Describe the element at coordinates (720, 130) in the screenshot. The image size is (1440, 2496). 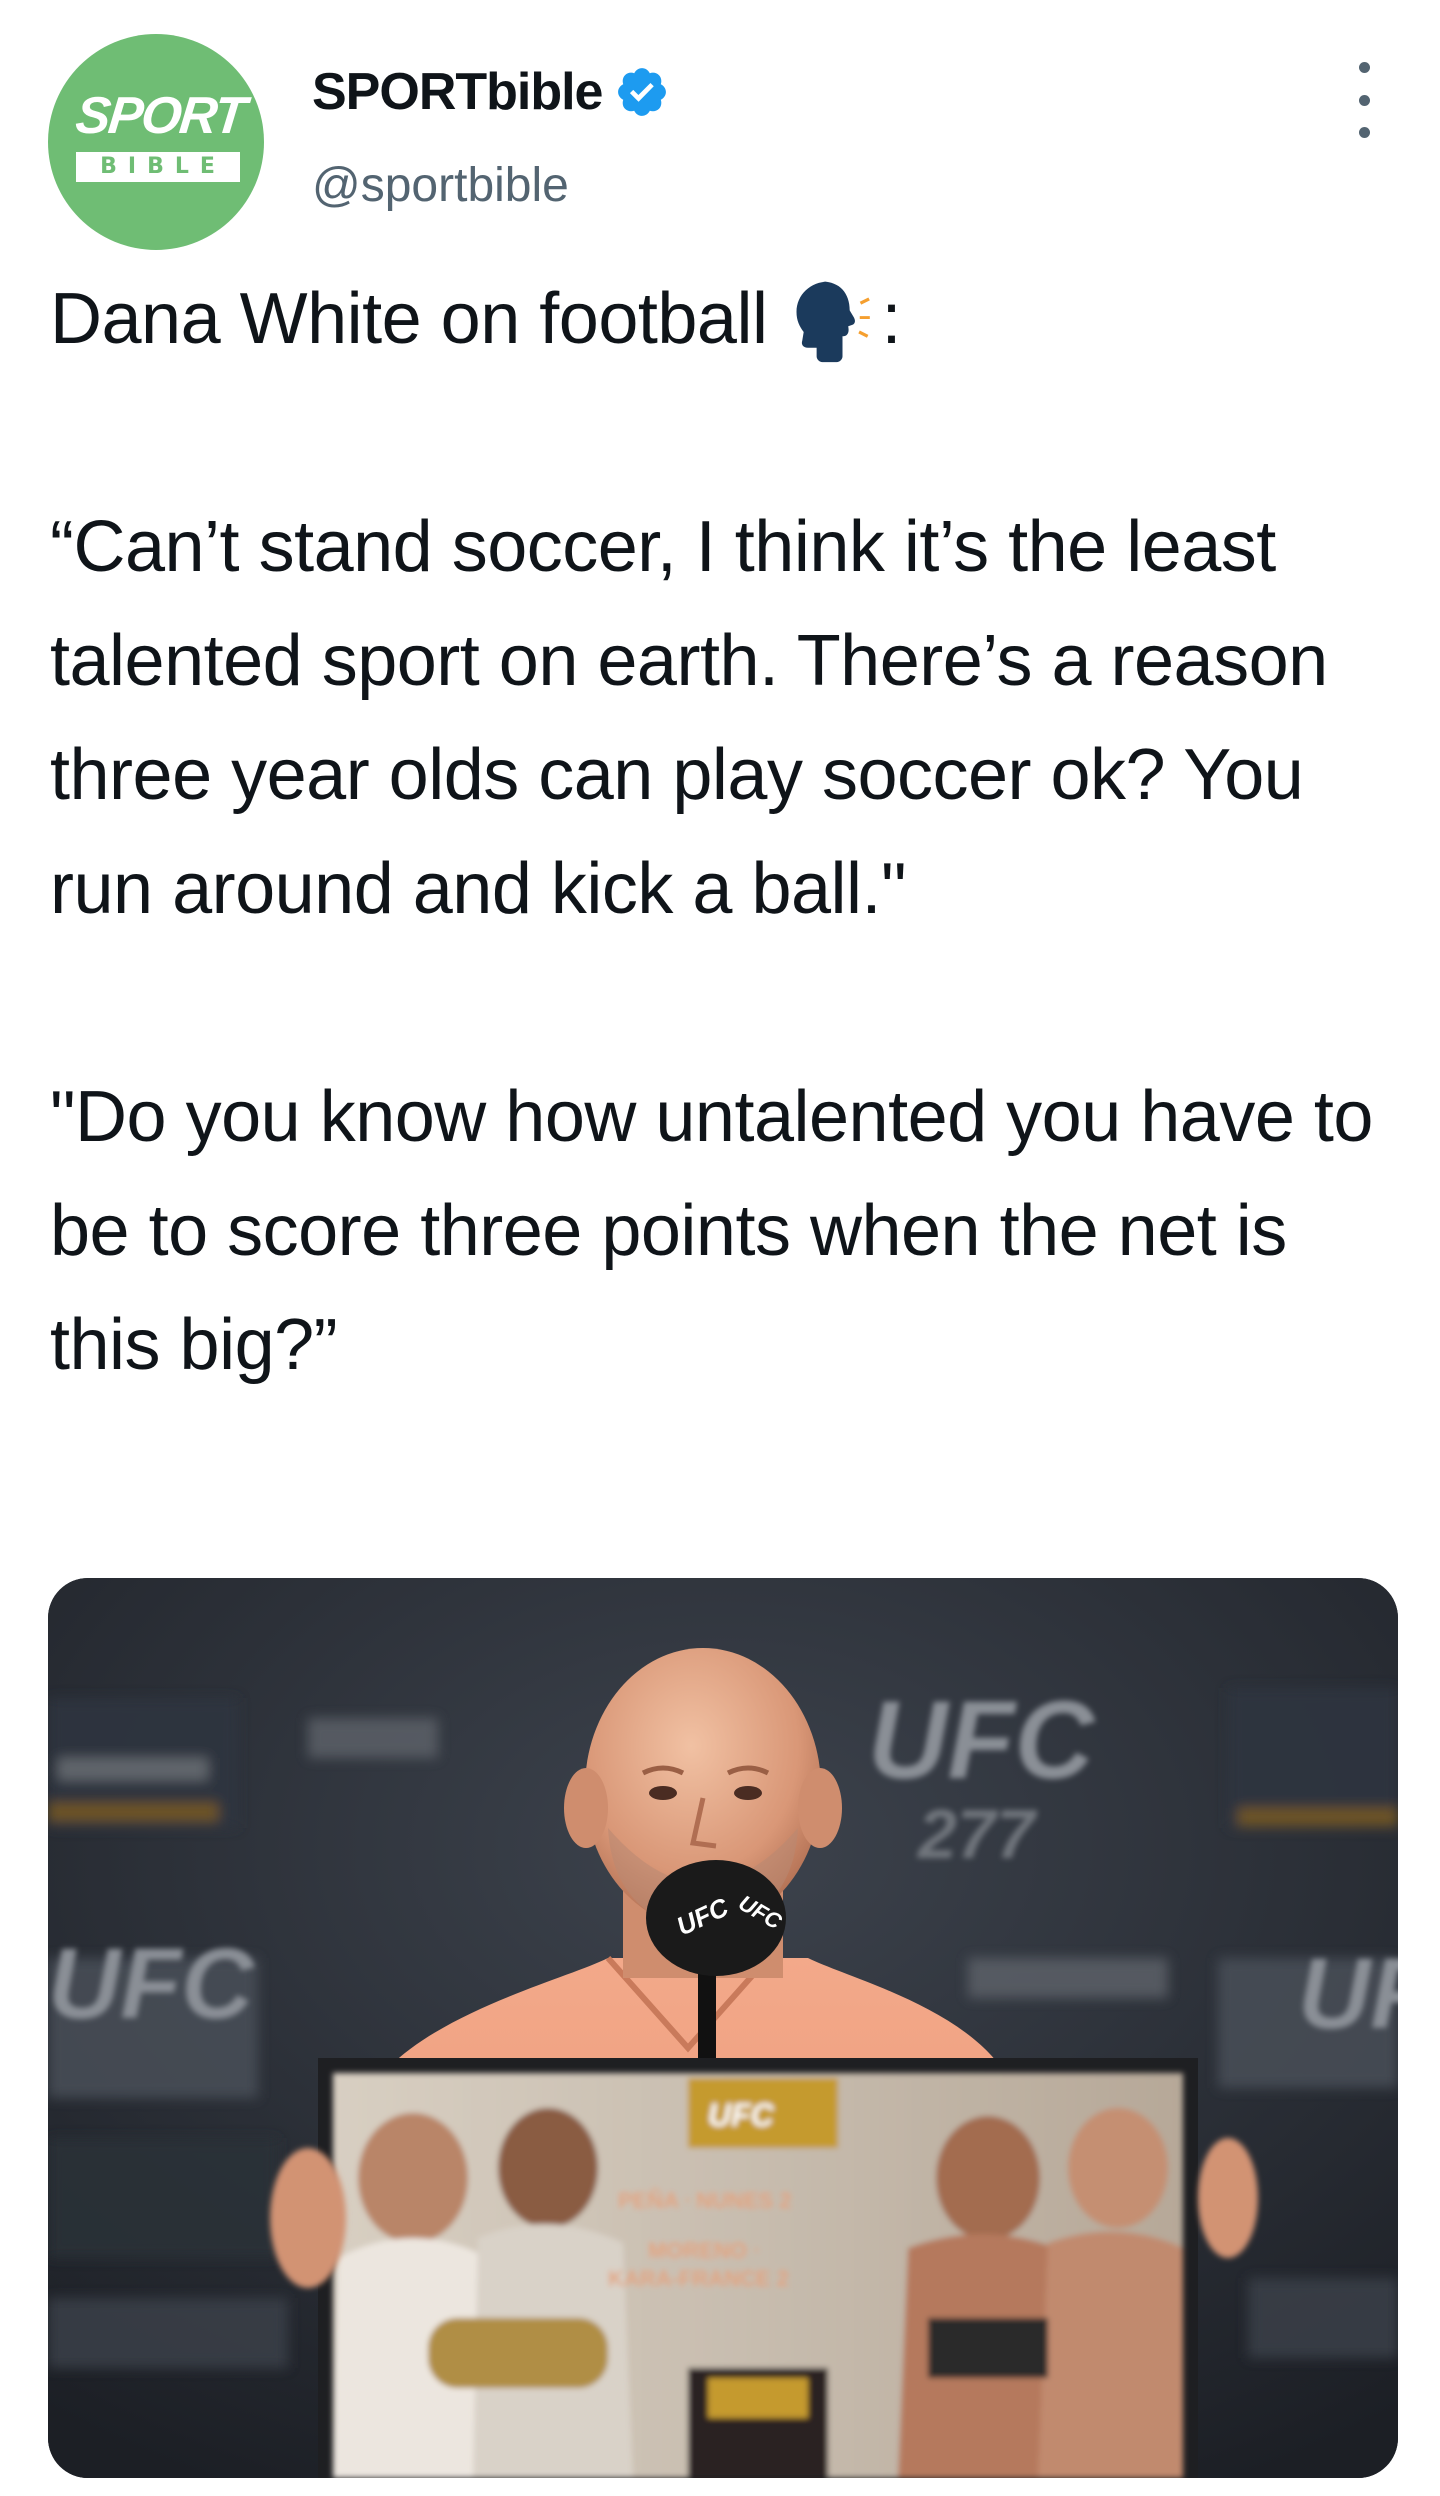
I see `tweet-header: SPORT BIBLE SPORTbible @sportbible` at that location.